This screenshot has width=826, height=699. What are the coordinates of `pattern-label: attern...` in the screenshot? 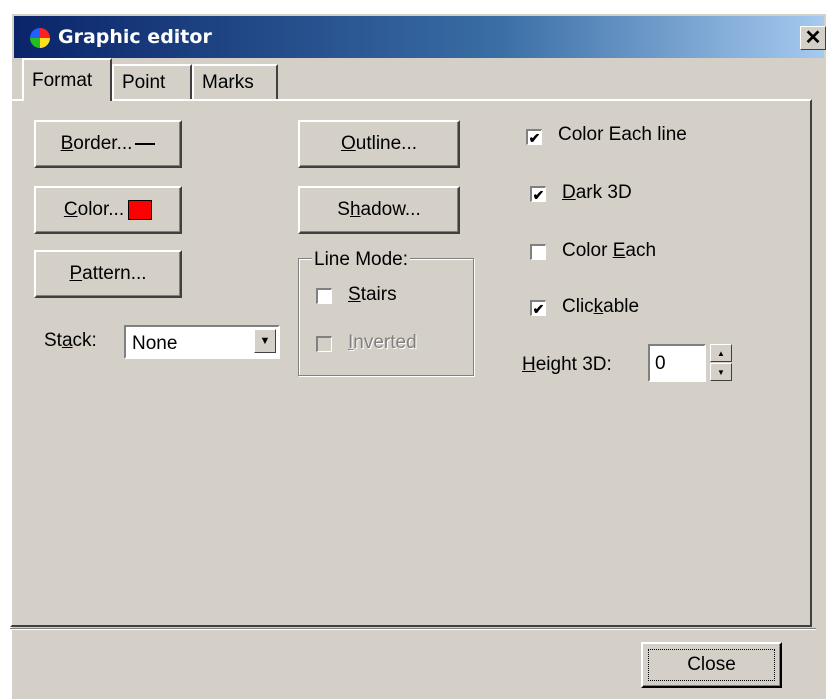 It's located at (114, 273).